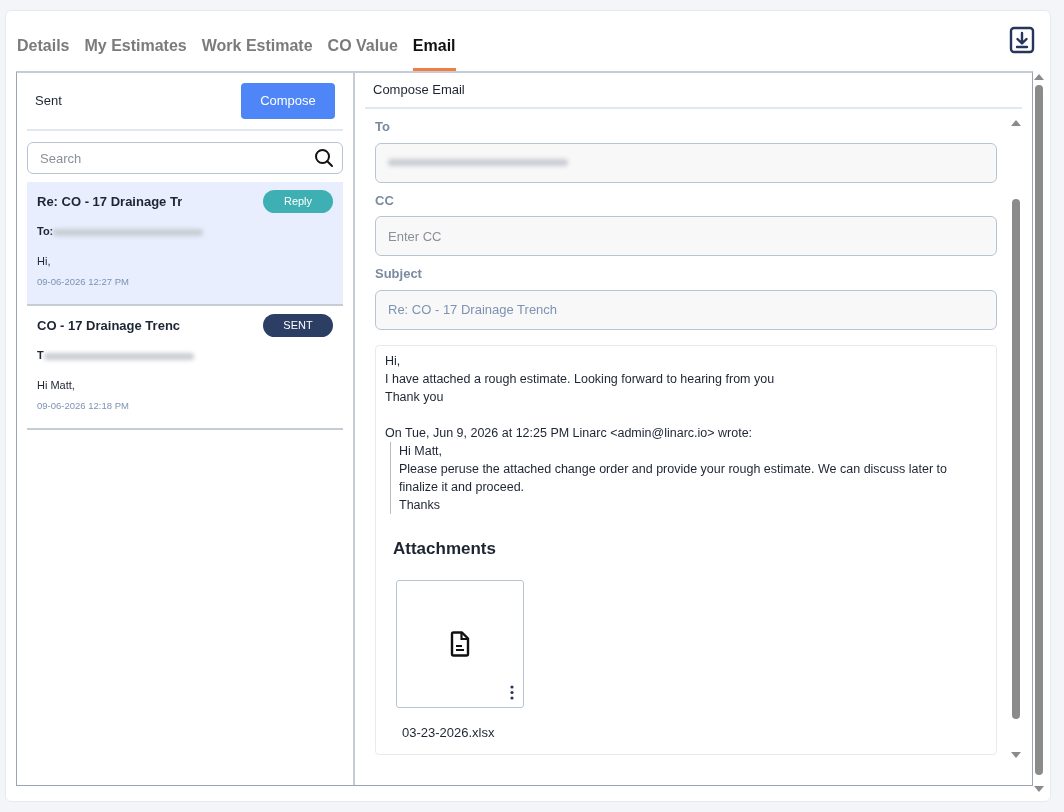  Describe the element at coordinates (460, 643) in the screenshot. I see `document-icon` at that location.